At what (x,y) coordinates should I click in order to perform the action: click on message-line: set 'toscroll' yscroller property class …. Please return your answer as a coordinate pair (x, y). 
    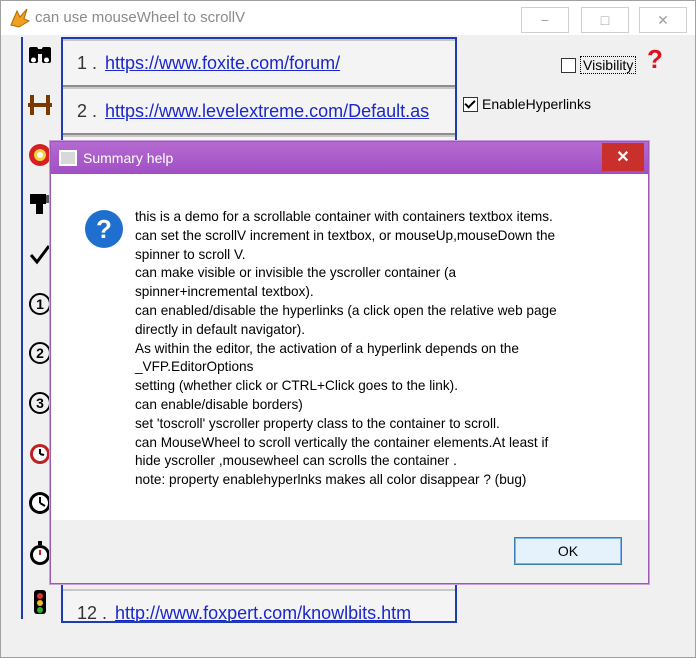
    Looking at the image, I should click on (317, 423).